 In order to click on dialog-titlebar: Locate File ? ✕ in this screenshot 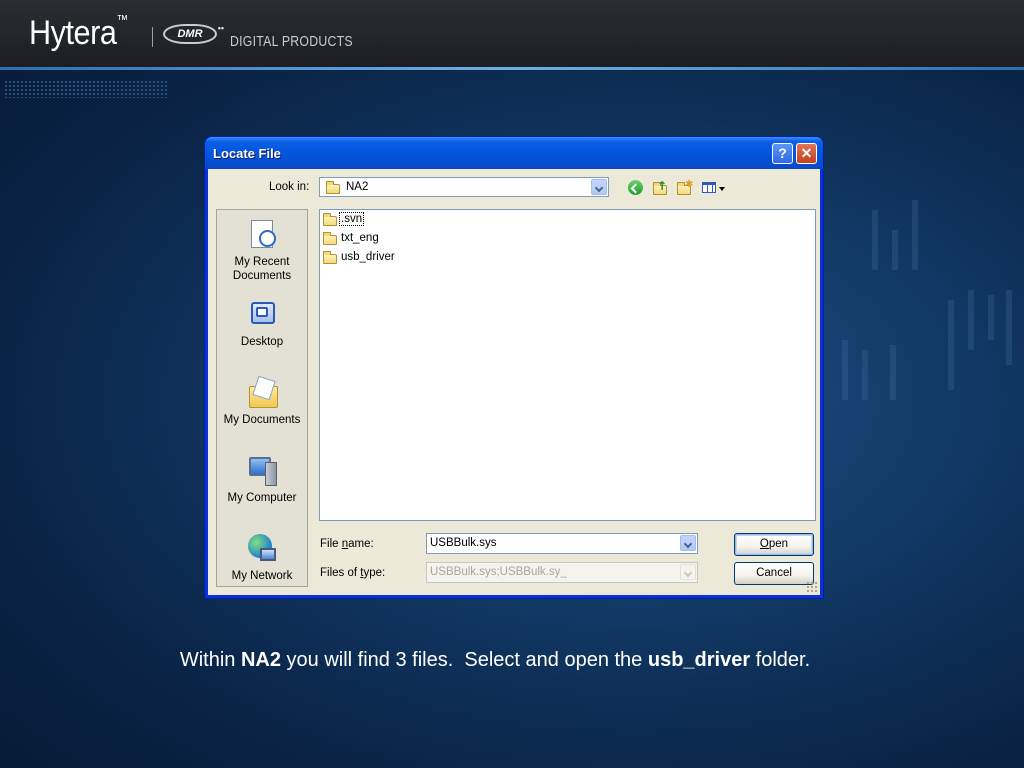, I will do `click(514, 153)`.